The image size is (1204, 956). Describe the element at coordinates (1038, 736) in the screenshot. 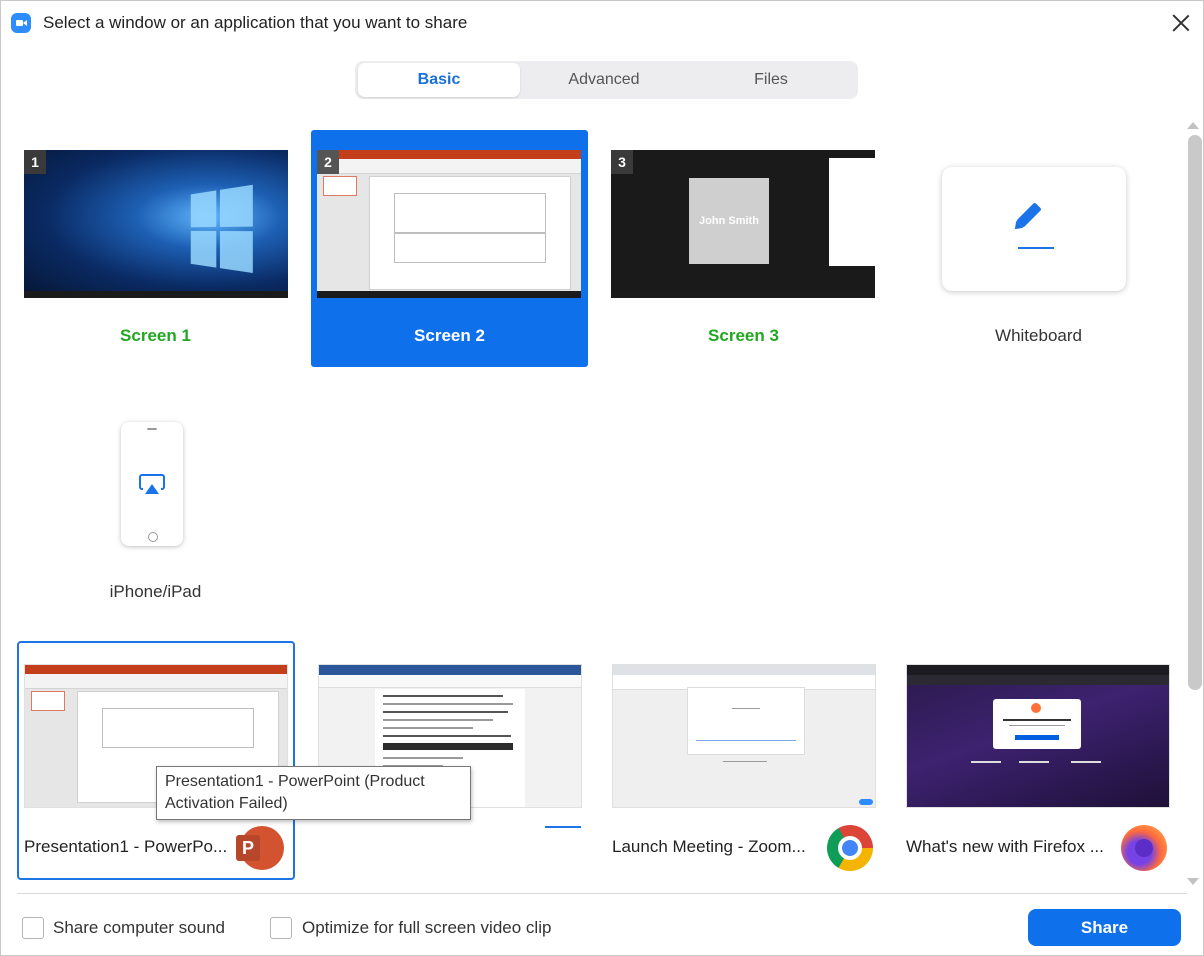

I see `app-tile-firefox` at that location.